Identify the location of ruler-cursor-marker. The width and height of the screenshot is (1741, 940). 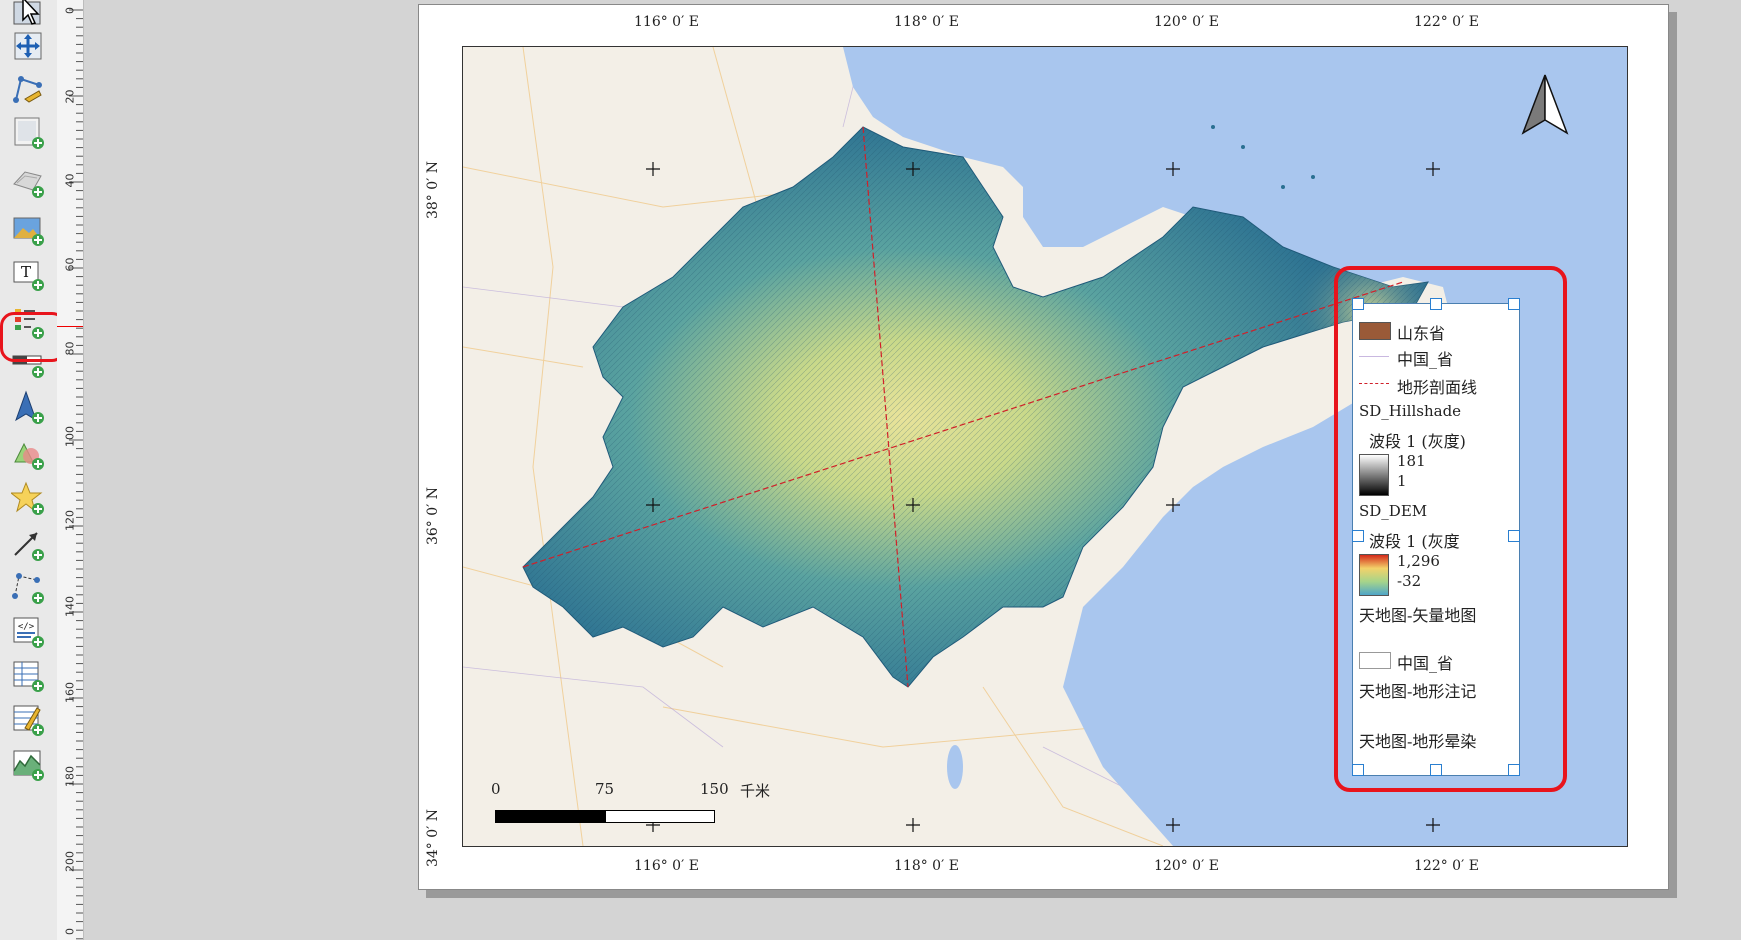
(70, 326).